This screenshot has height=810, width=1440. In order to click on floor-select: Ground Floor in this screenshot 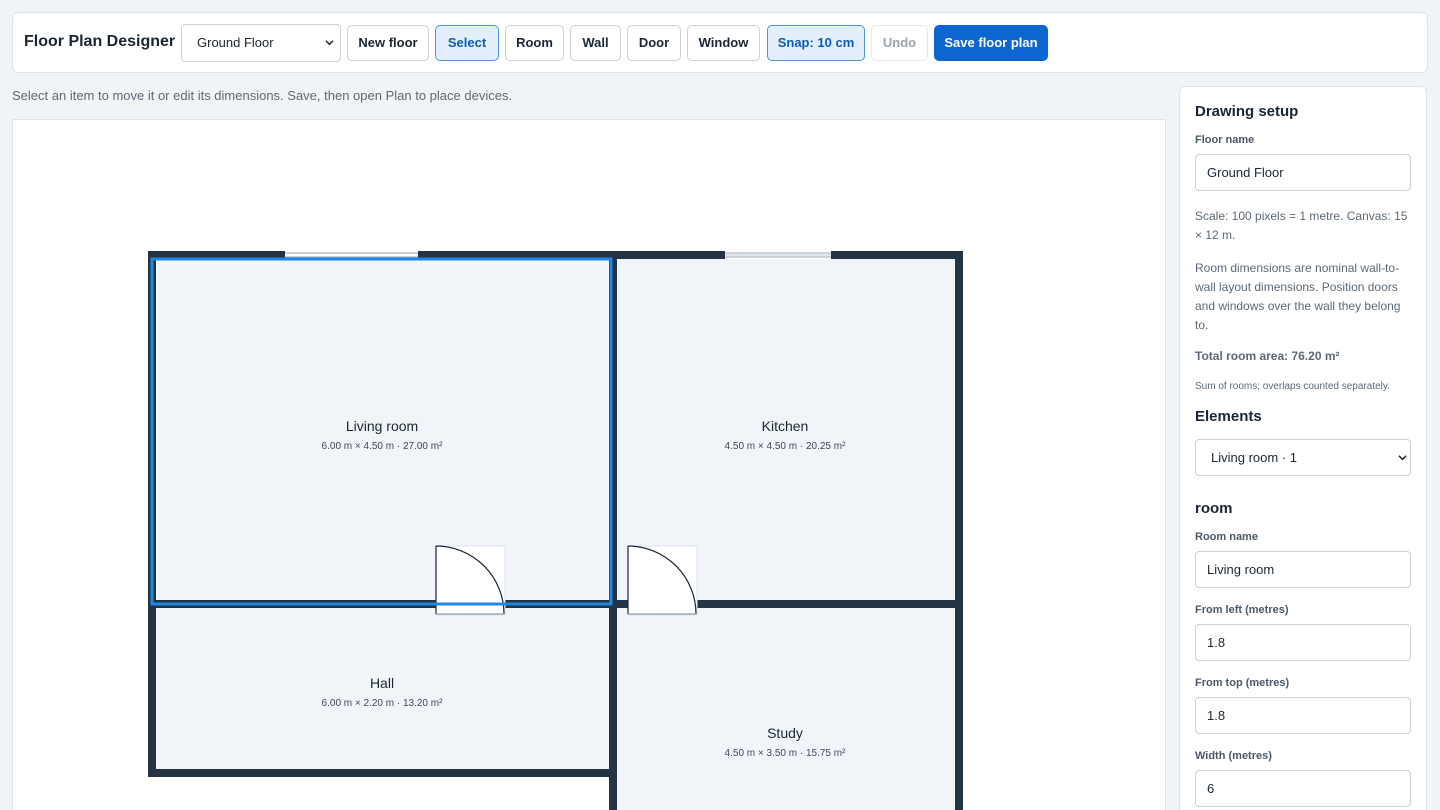, I will do `click(261, 43)`.